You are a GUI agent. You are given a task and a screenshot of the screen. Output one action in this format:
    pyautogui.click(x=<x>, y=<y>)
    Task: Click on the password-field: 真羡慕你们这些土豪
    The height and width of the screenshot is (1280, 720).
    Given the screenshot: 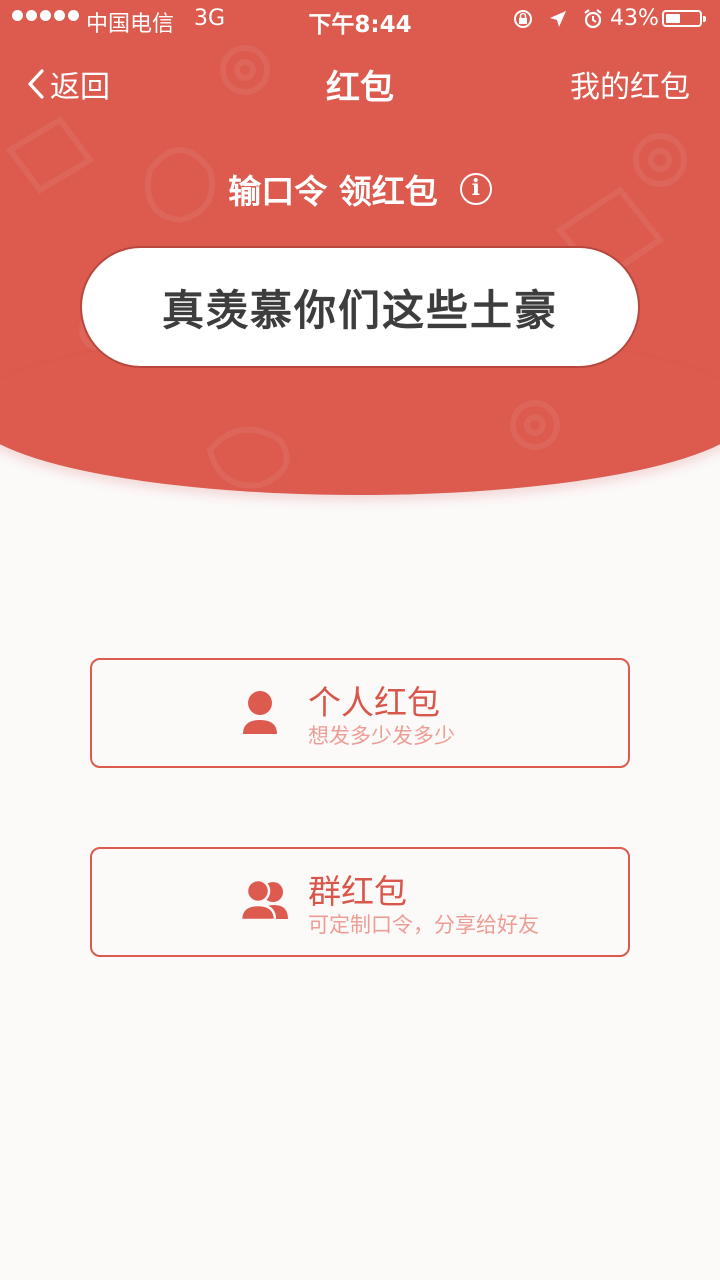 What is the action you would take?
    pyautogui.click(x=360, y=307)
    